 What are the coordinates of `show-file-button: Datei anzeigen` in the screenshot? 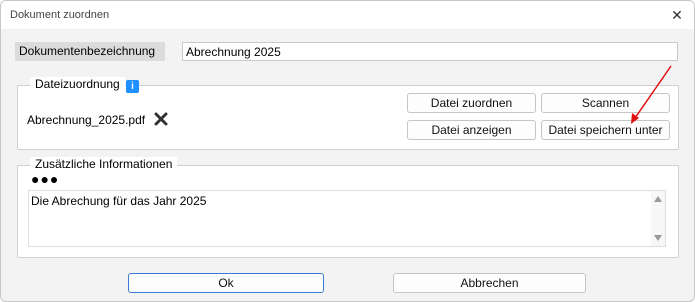 It's located at (471, 130).